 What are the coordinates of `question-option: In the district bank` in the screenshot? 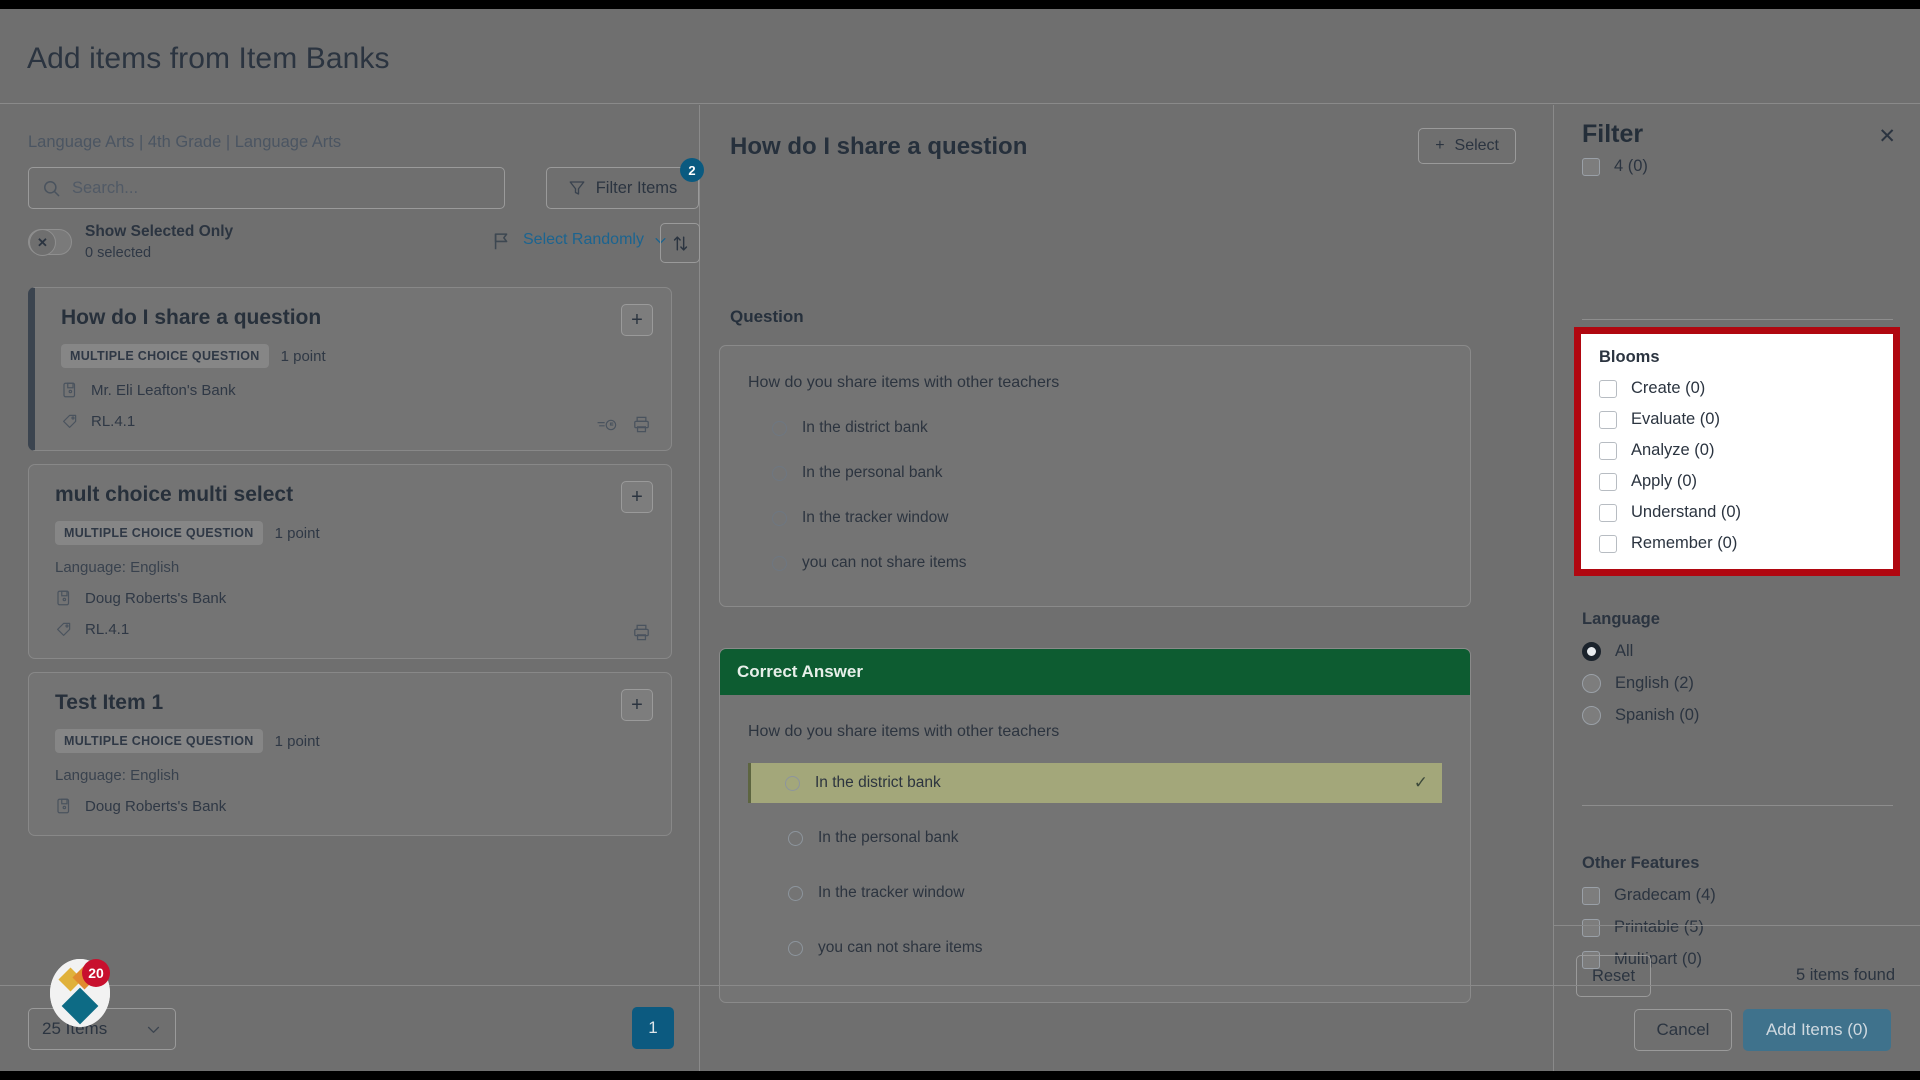 It's located at (1121, 428).